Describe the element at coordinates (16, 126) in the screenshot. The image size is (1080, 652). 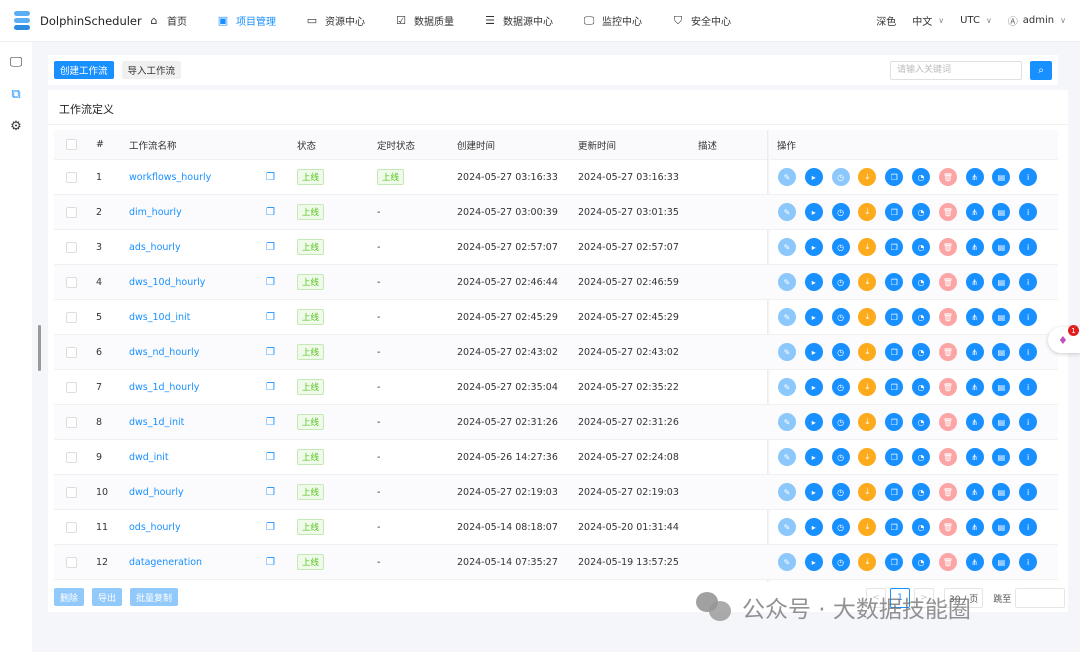
I see `gear-icon: ⚙` at that location.